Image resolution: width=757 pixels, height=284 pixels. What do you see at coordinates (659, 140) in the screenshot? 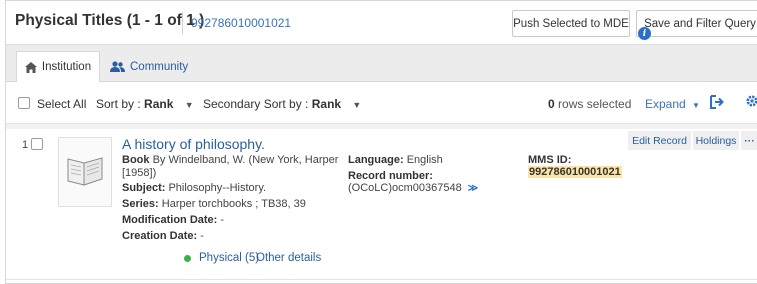
I see `edit-record-button: Edit Record` at bounding box center [659, 140].